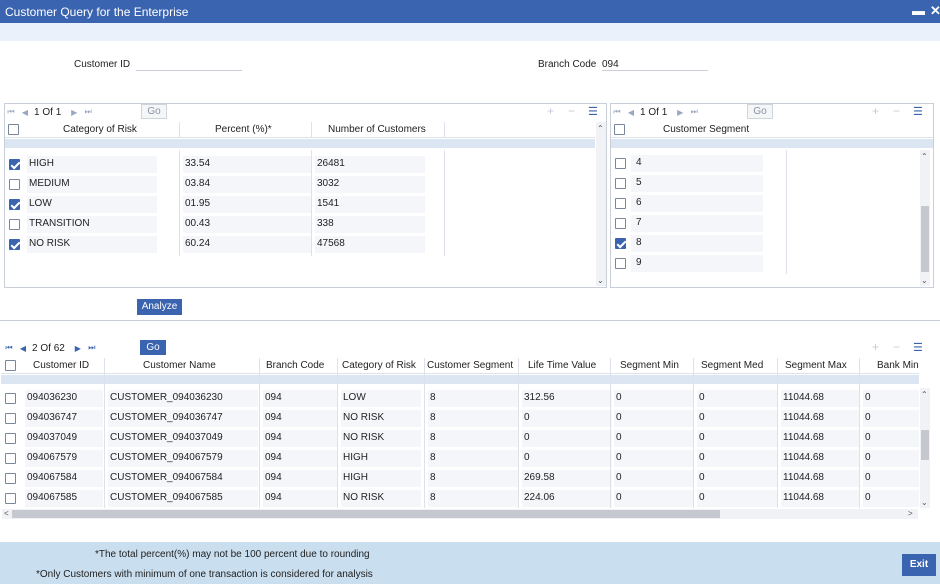  What do you see at coordinates (649, 365) in the screenshot?
I see `col-segment-min: Segment Min` at bounding box center [649, 365].